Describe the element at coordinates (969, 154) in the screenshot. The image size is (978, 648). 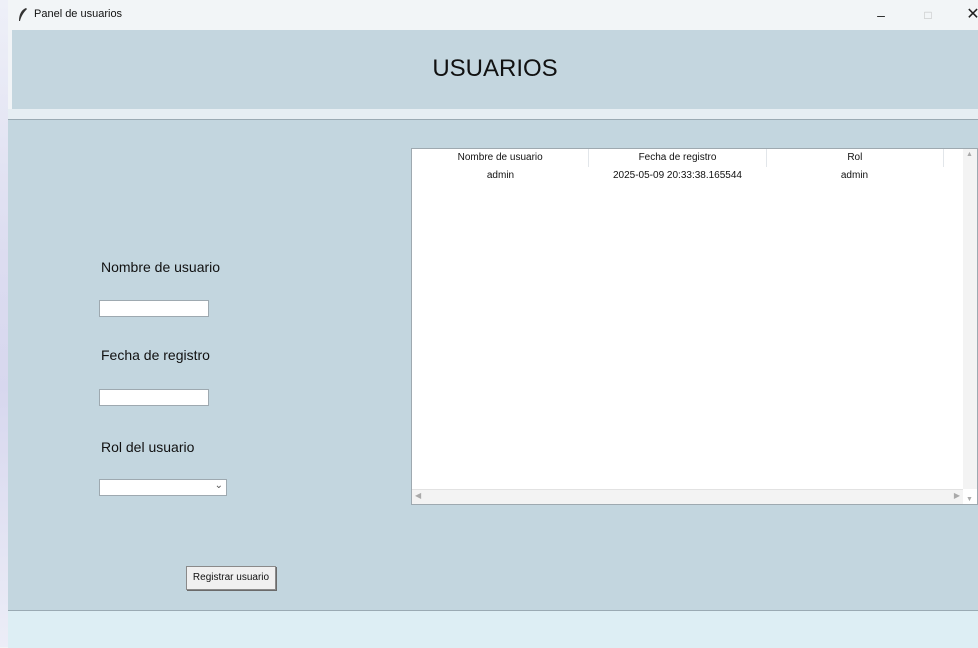
I see `scroll-up-icon: ▲` at that location.